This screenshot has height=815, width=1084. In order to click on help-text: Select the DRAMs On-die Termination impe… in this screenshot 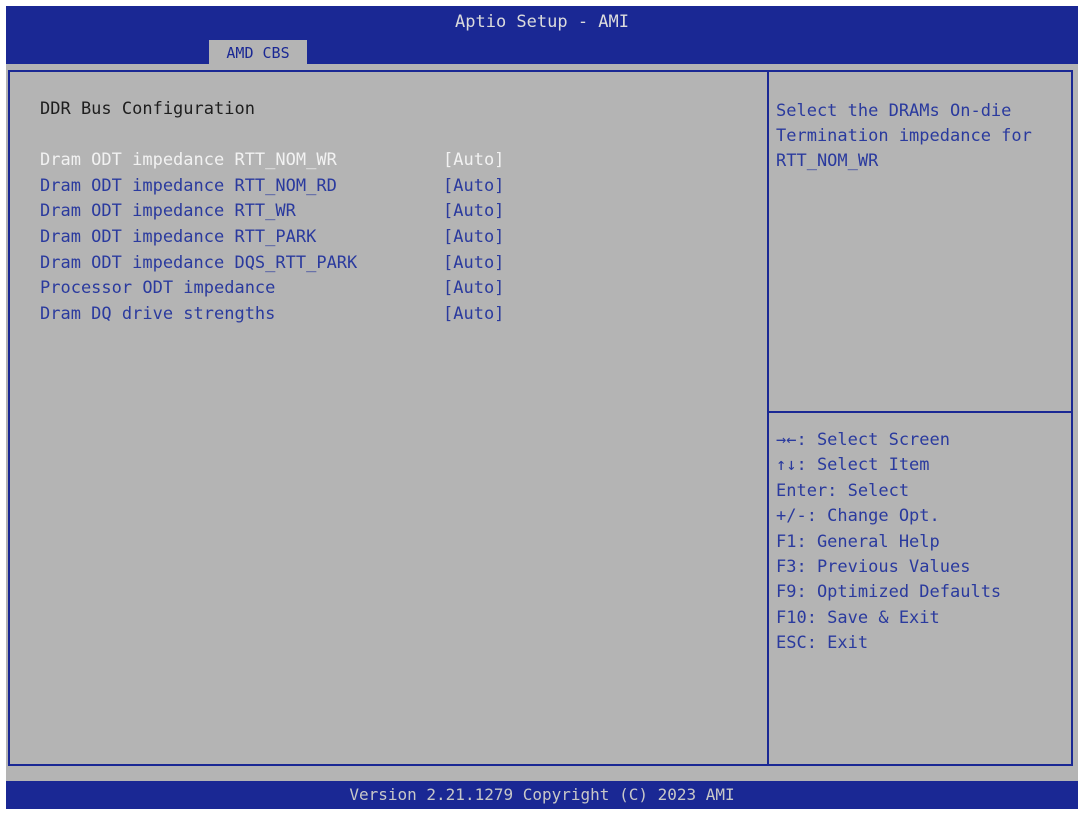, I will do `click(904, 136)`.